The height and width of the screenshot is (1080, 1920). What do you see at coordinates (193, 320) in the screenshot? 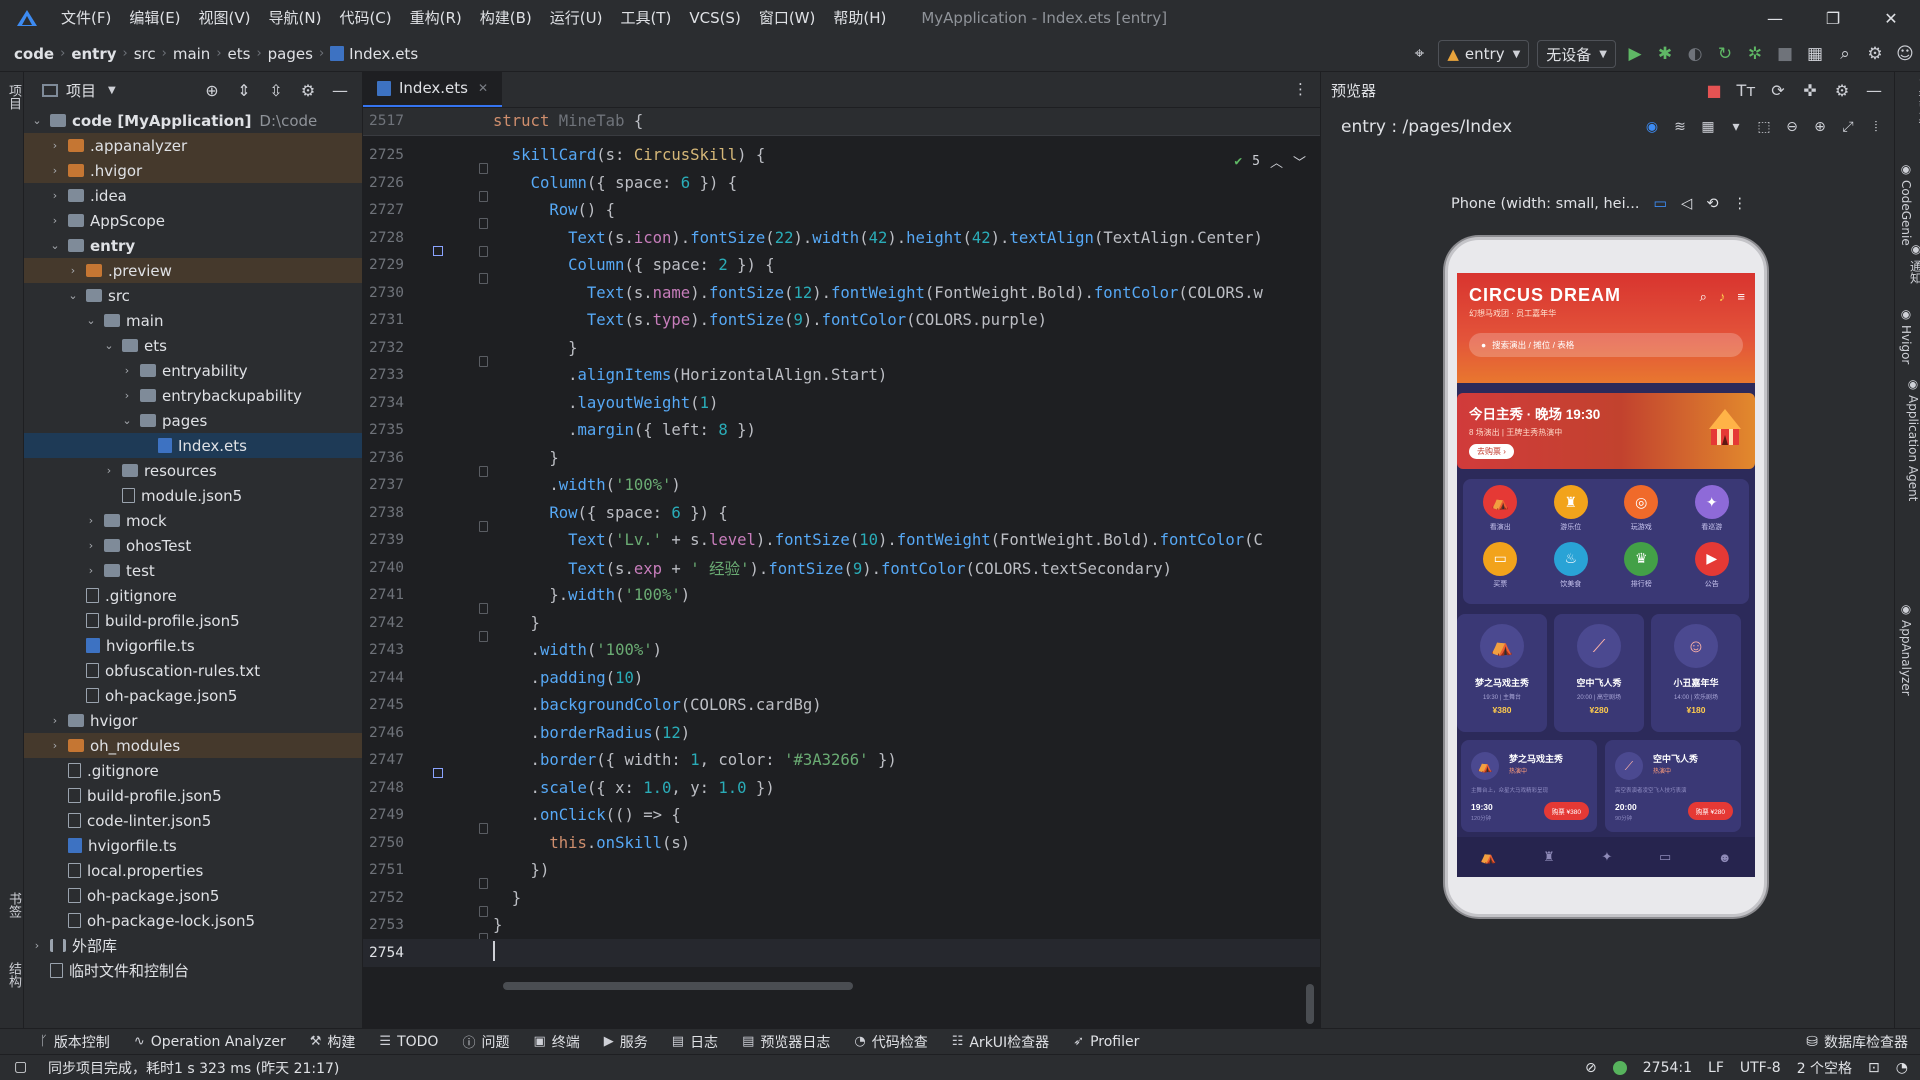
I see `tree-item: ⌄ main` at bounding box center [193, 320].